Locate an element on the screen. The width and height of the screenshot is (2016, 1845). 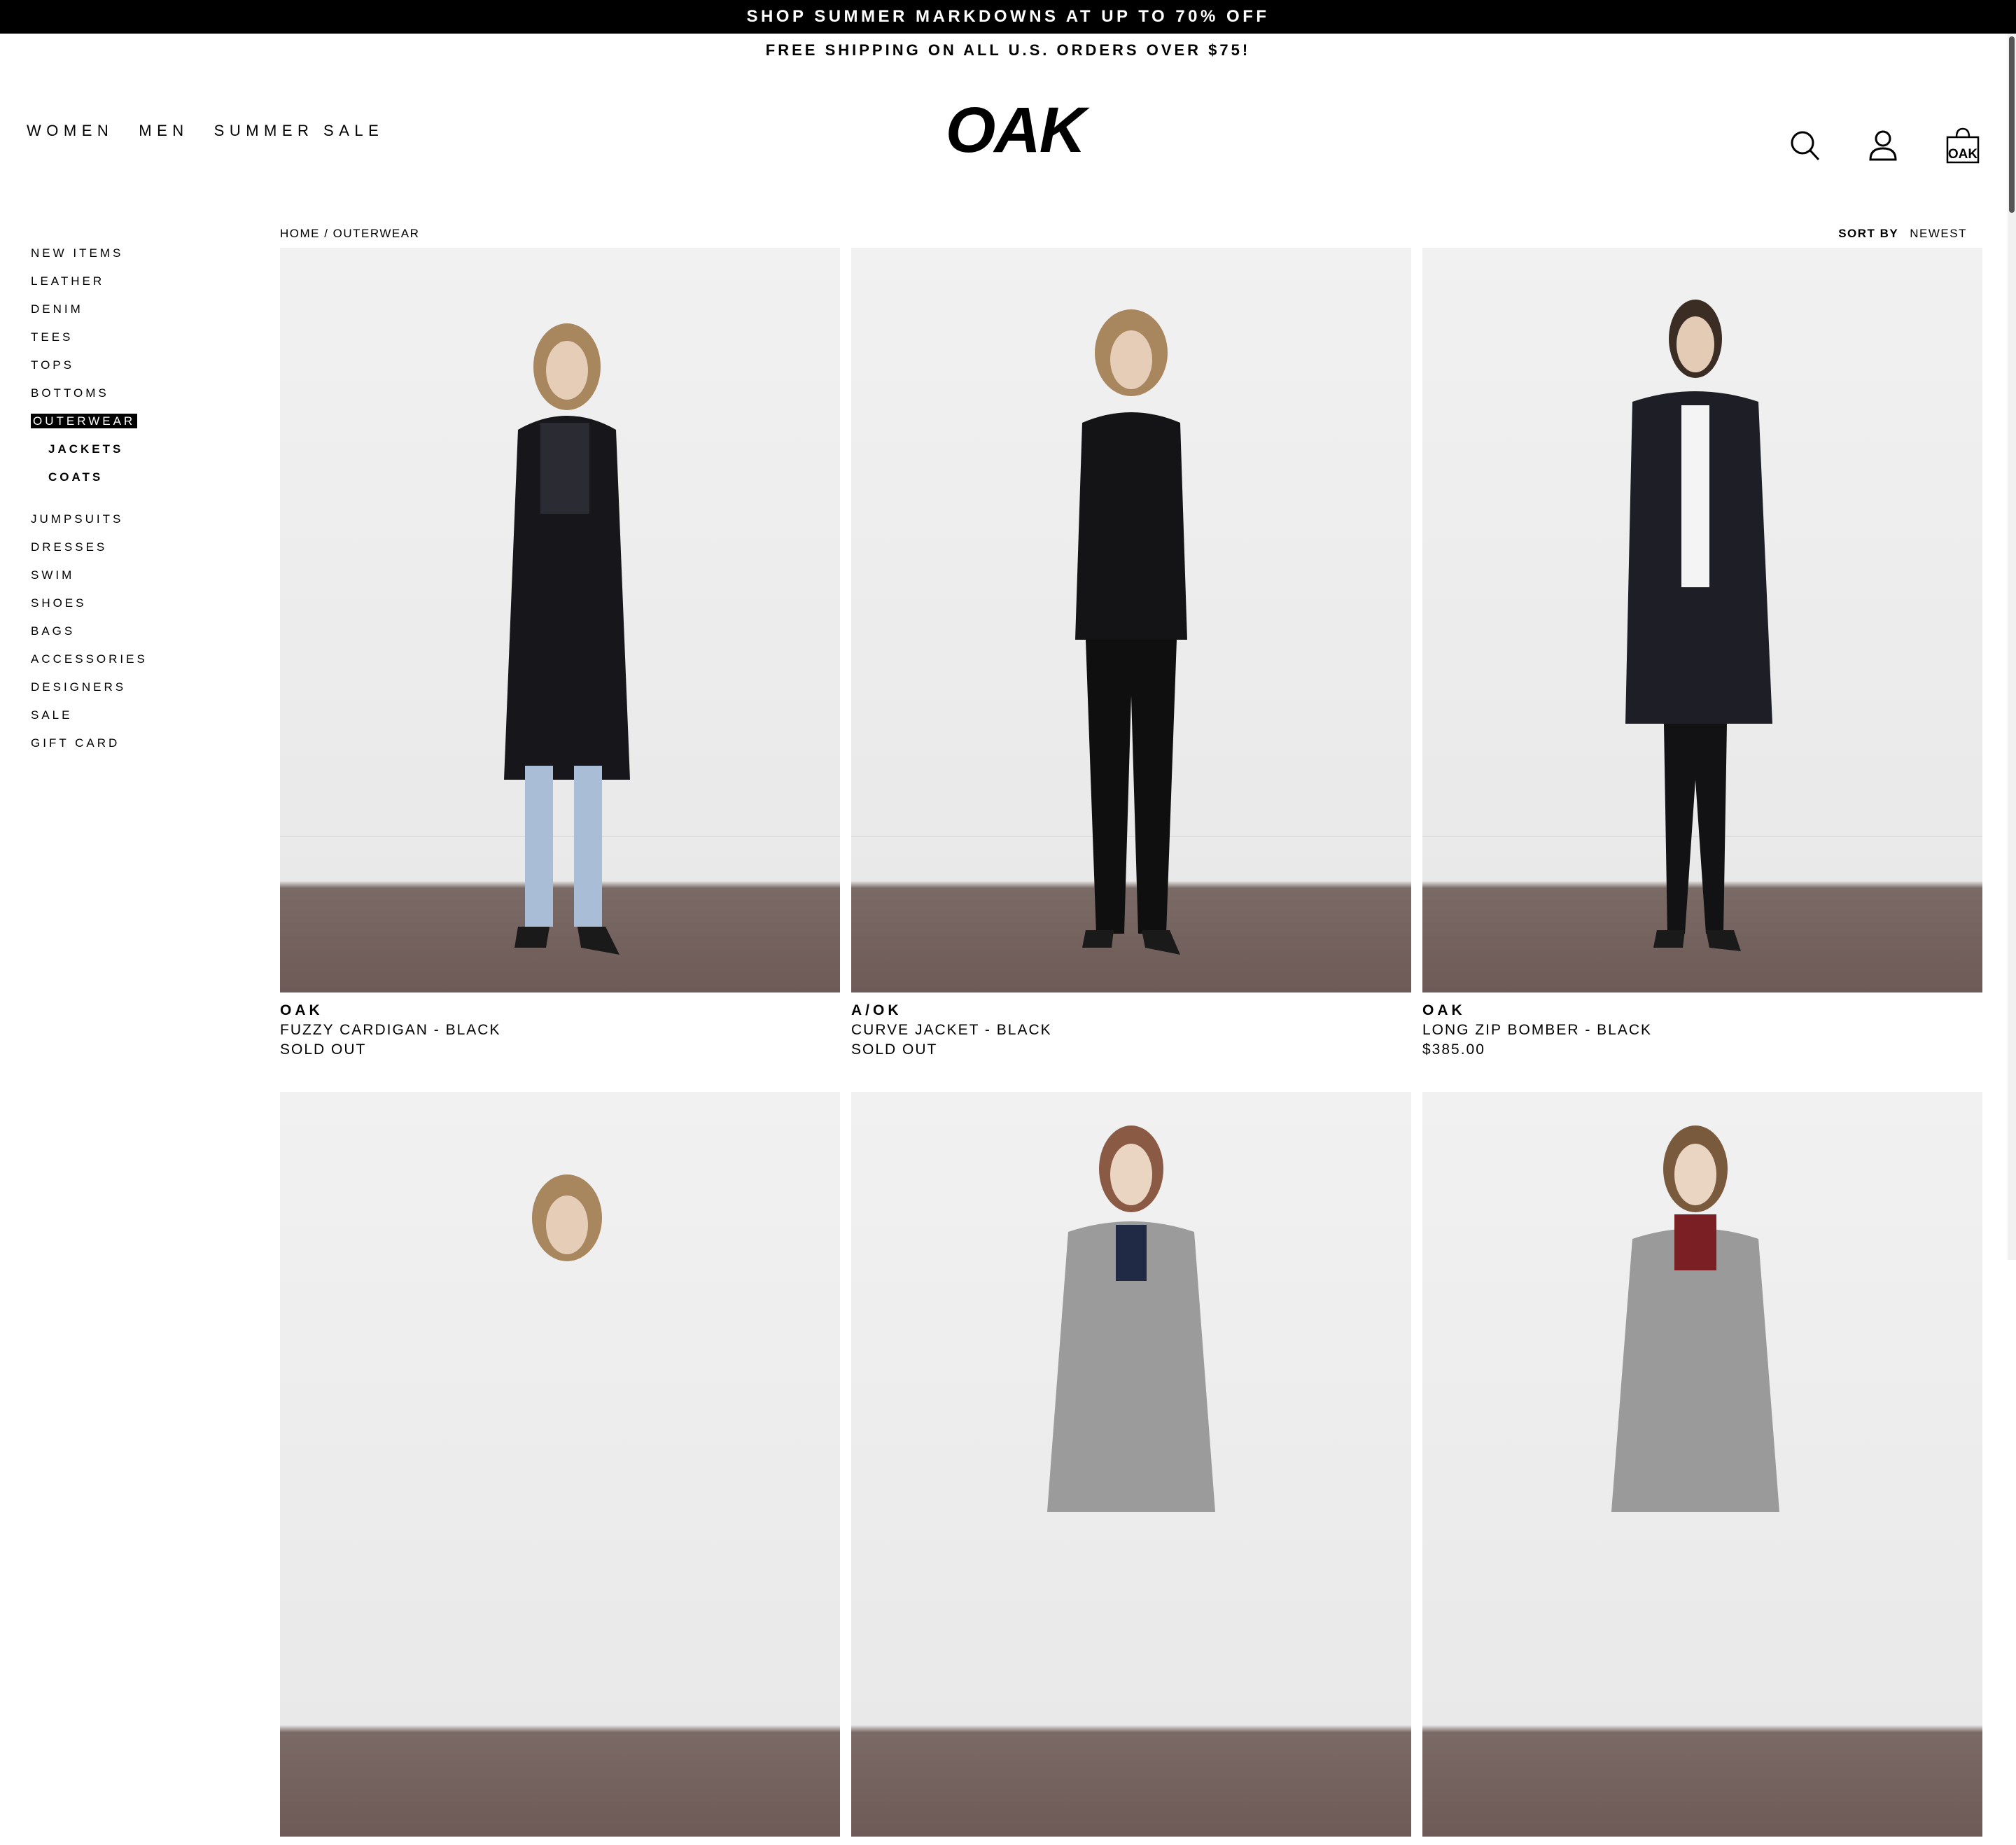
nav-men: MEN is located at coordinates (163, 131).